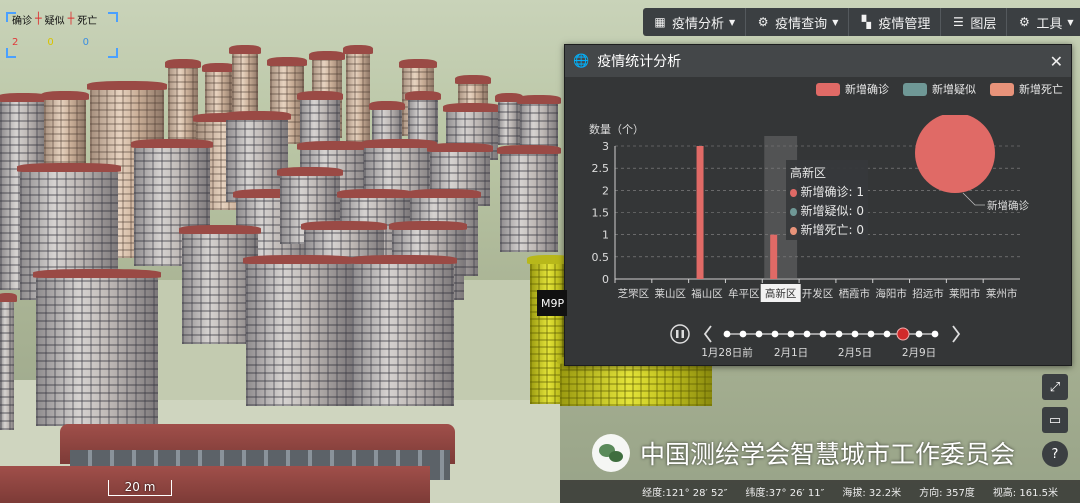 The image size is (1080, 503). Describe the element at coordinates (785, 493) in the screenshot. I see `latitude-readout: 纬度:37° 26′ 11″` at that location.